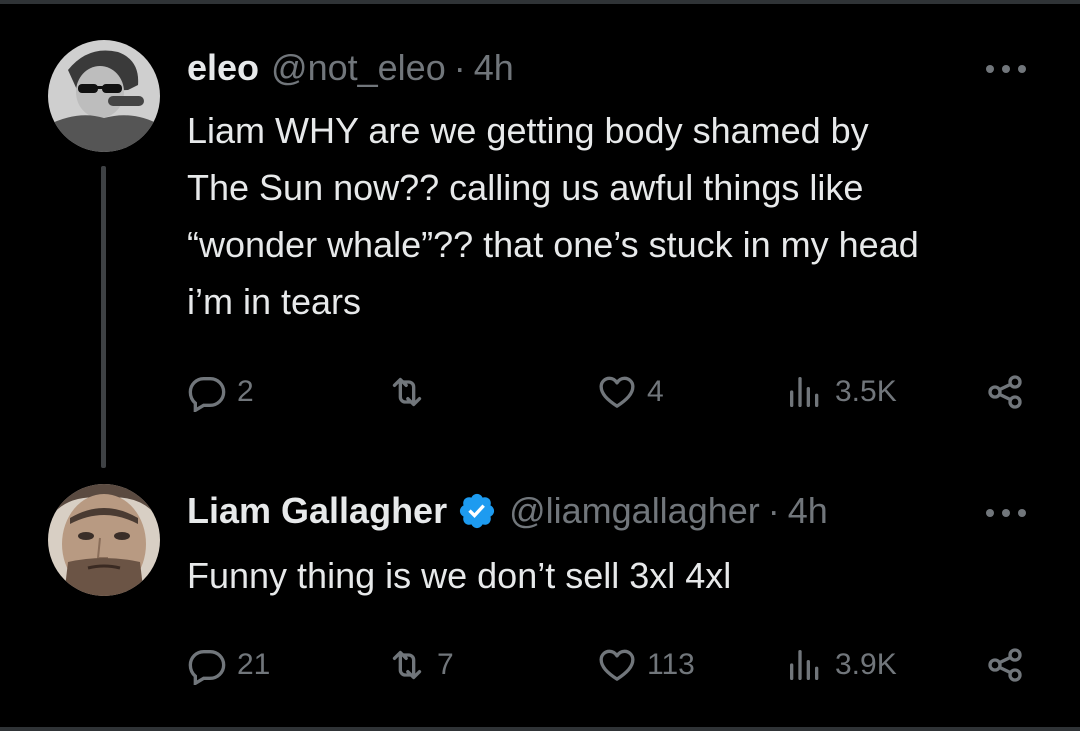  Describe the element at coordinates (103, 317) in the screenshot. I see `thread-connector-line` at that location.